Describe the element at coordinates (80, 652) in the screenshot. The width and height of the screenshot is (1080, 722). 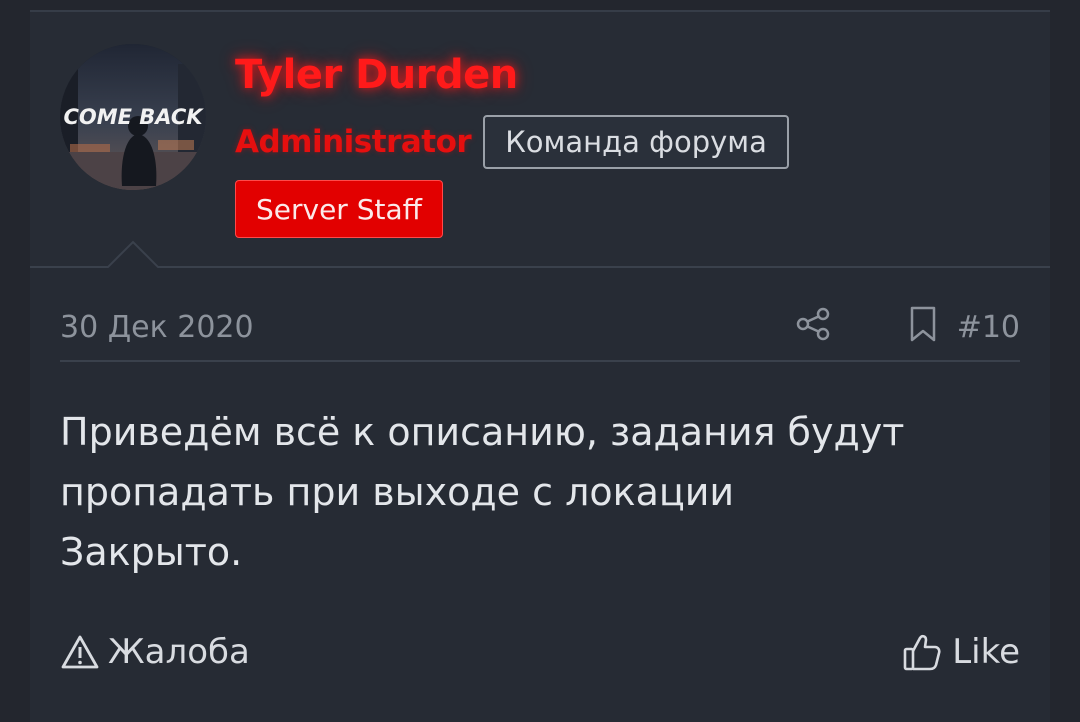
I see `warning-triangle-icon` at that location.